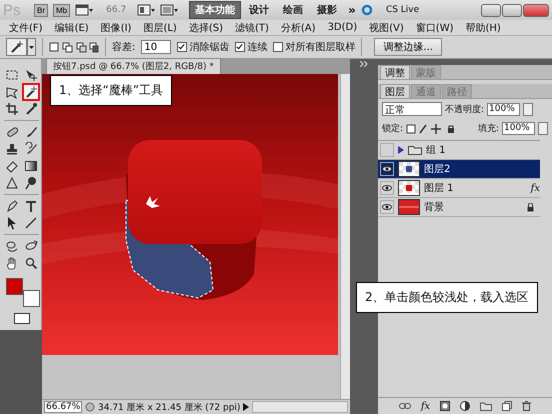 The height and width of the screenshot is (414, 552). I want to click on menu-item: 3D(D), so click(342, 27).